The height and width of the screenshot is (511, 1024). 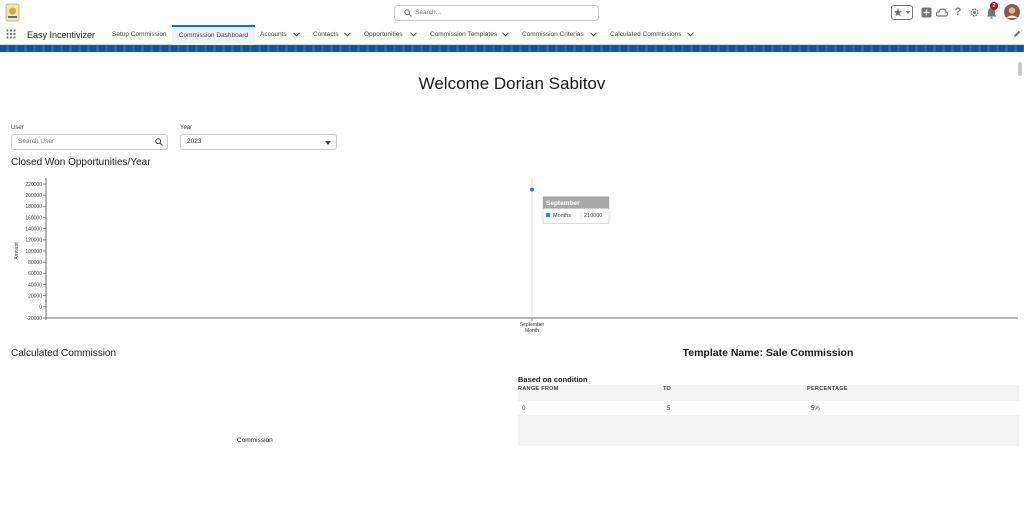 What do you see at coordinates (33, 229) in the screenshot?
I see `y-tick-label: 140000` at bounding box center [33, 229].